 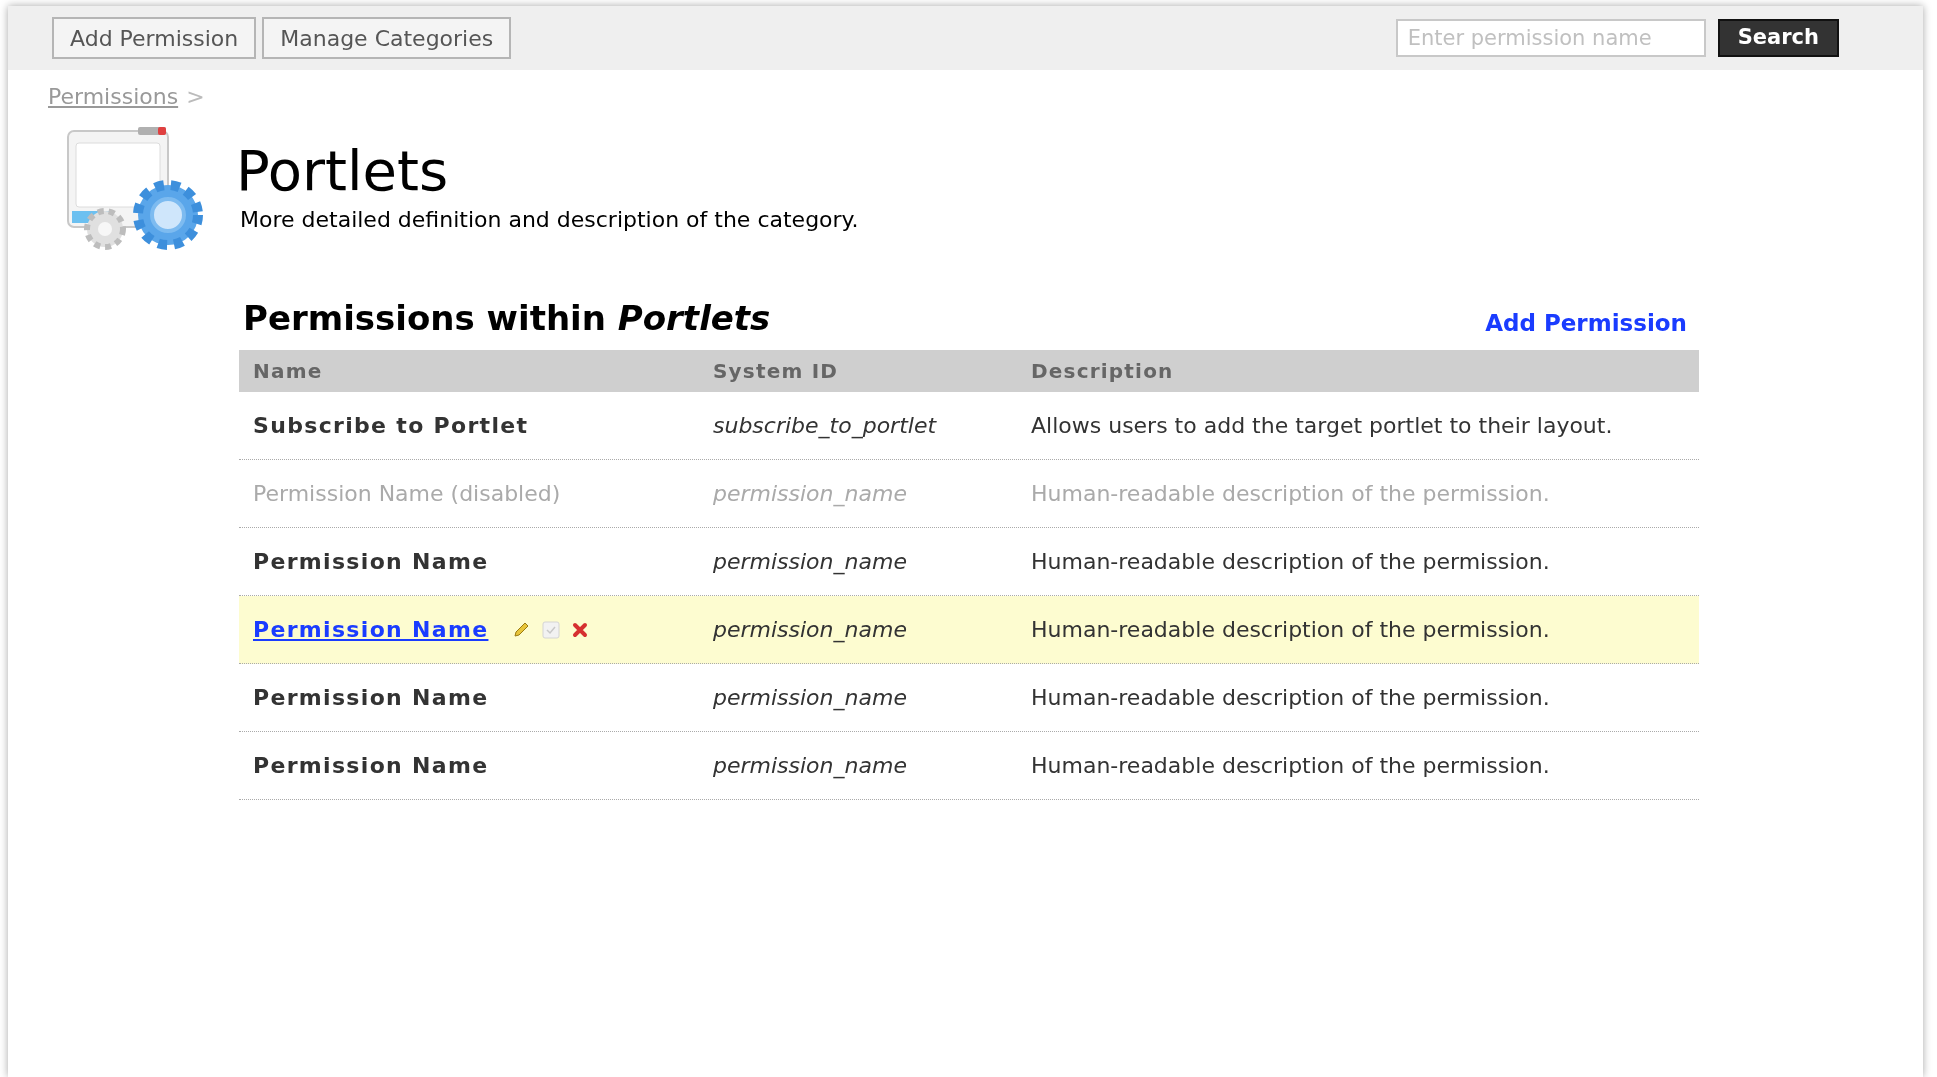 What do you see at coordinates (343, 171) in the screenshot?
I see `category-title: Portlets` at bounding box center [343, 171].